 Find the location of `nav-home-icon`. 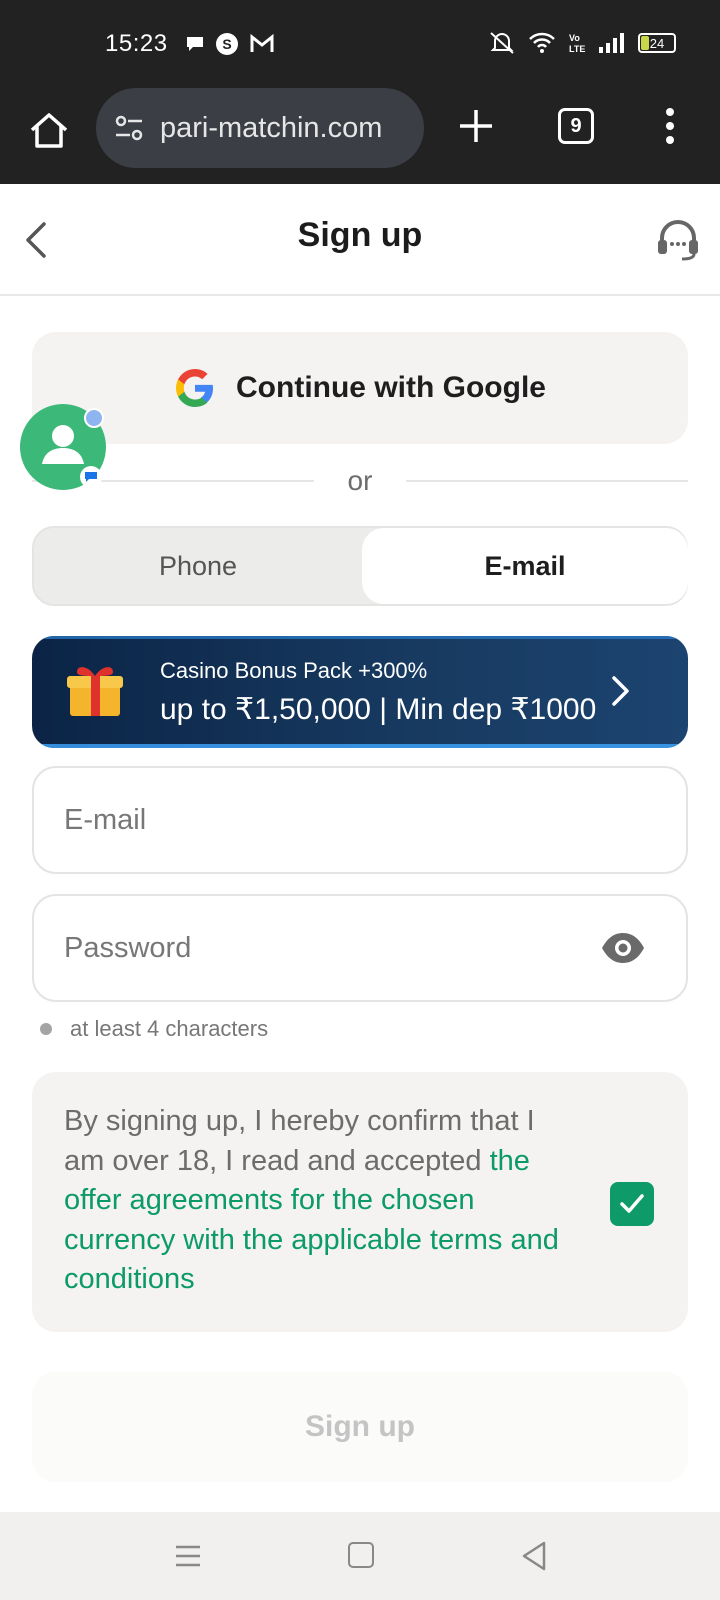

nav-home-icon is located at coordinates (361, 1555).